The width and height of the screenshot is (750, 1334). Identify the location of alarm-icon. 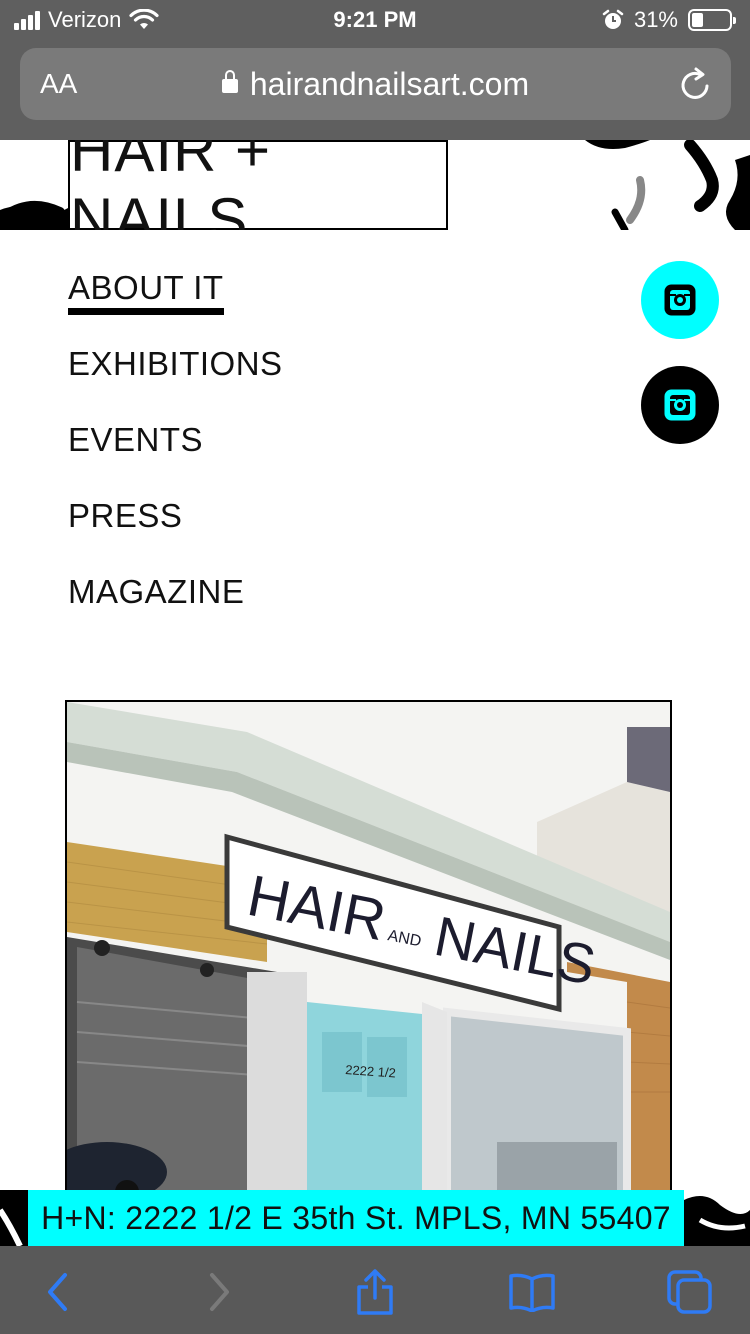
(613, 19).